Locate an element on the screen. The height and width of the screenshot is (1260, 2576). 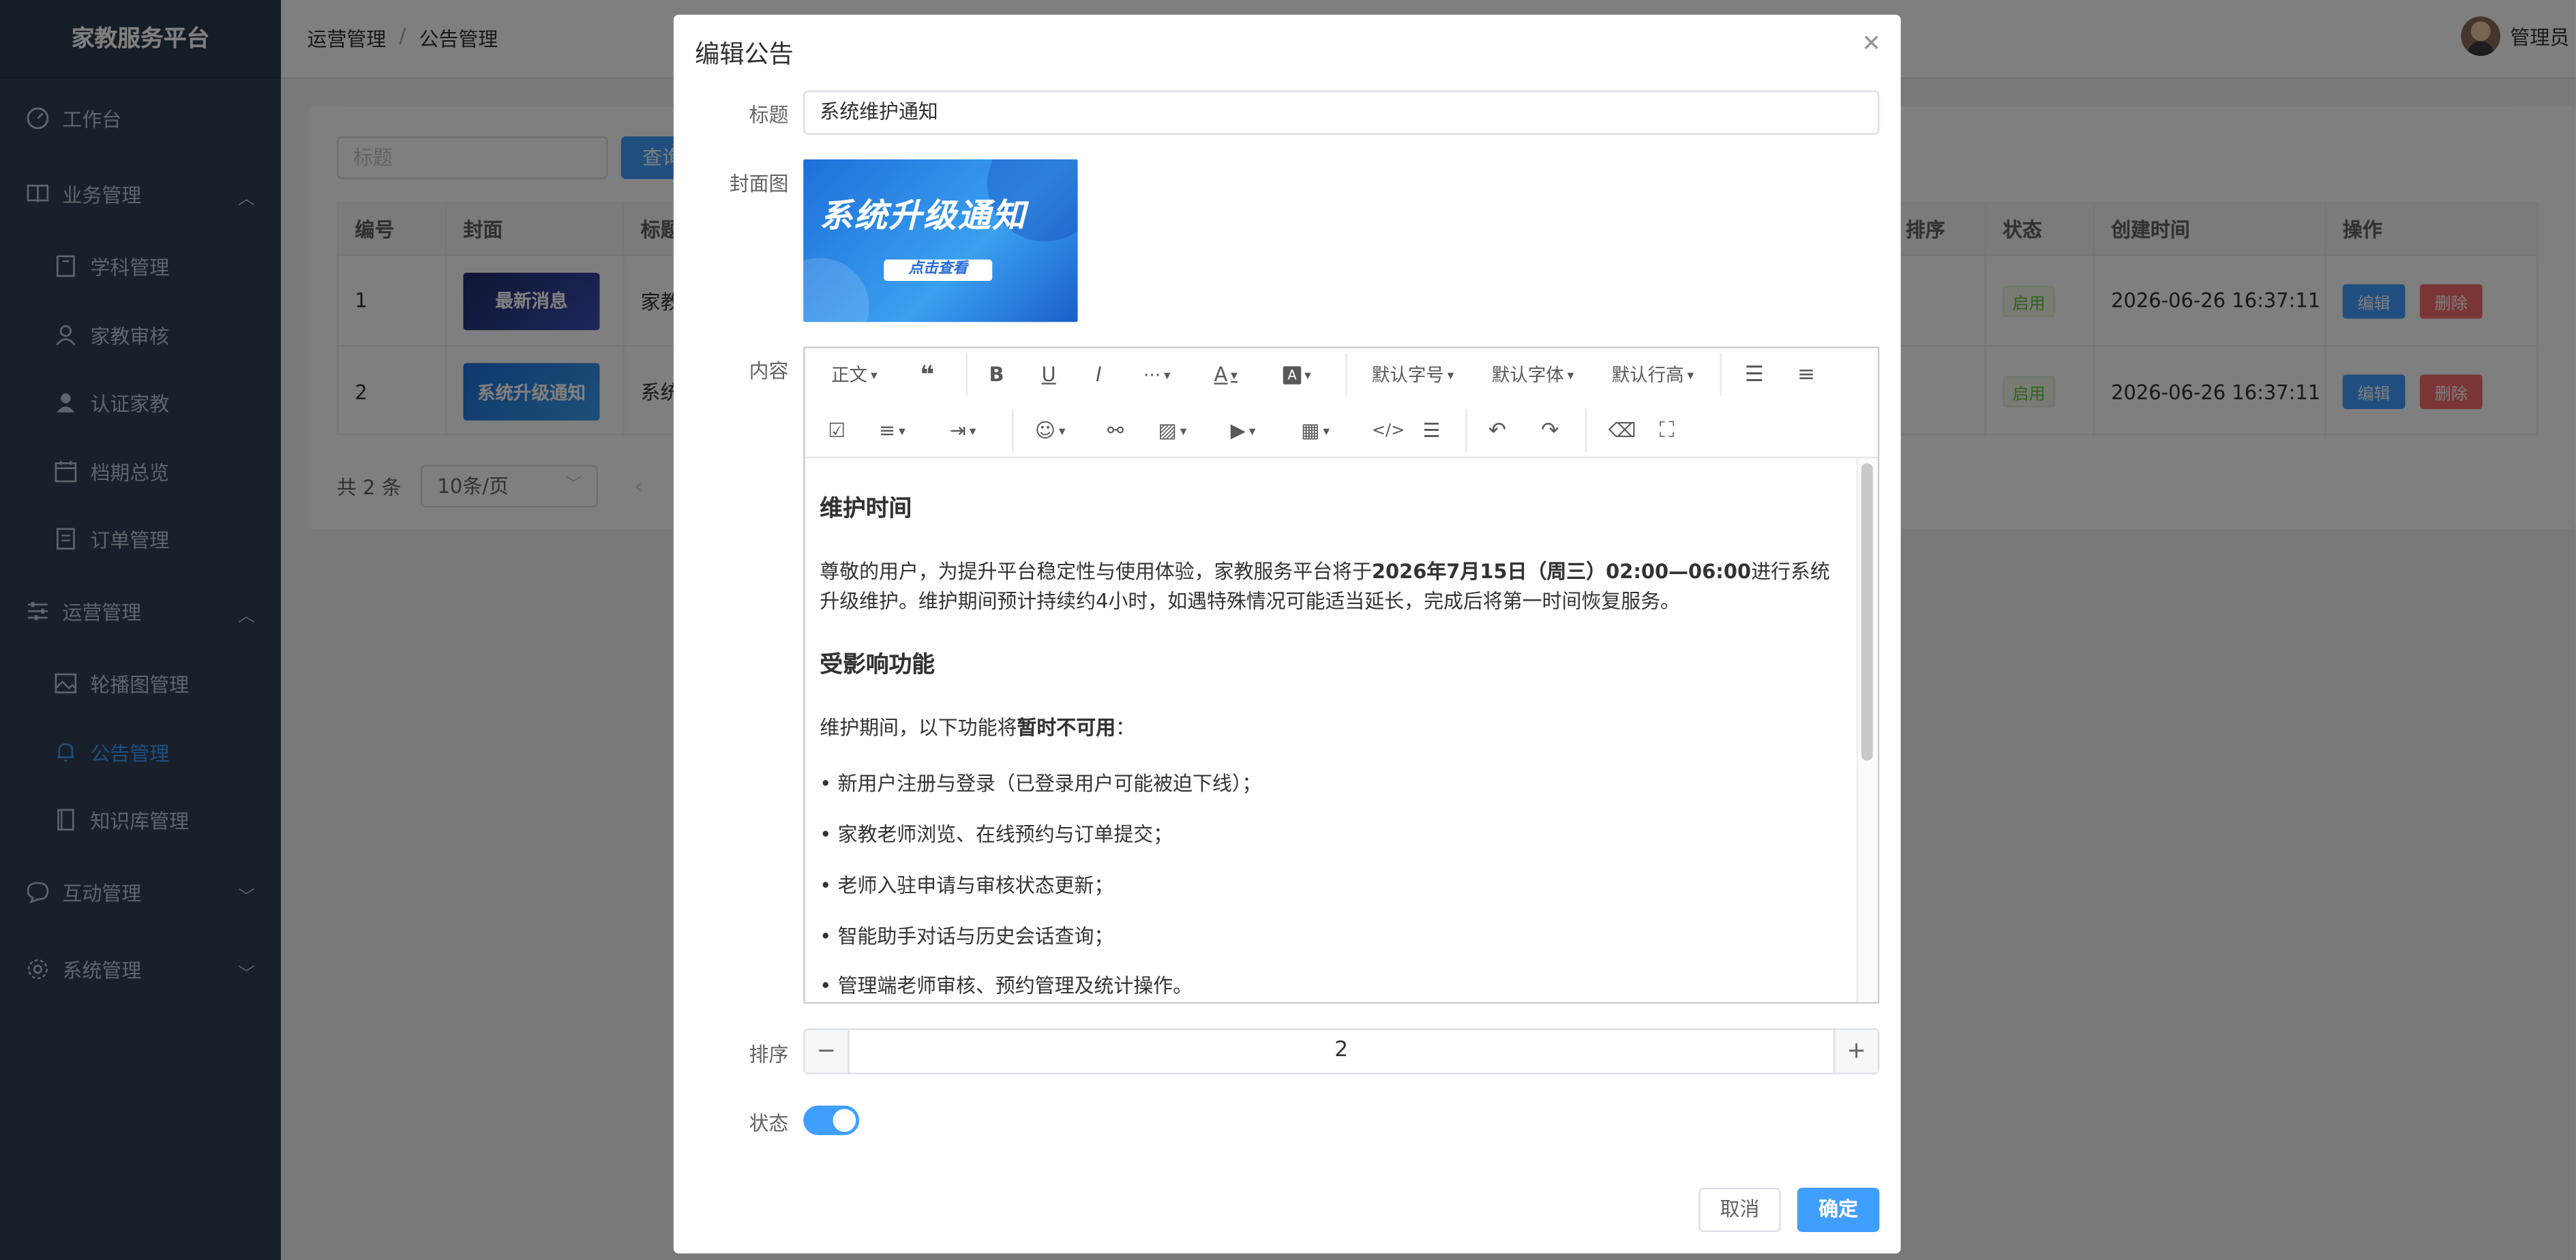
cover-label: 封面图 is located at coordinates (759, 184).